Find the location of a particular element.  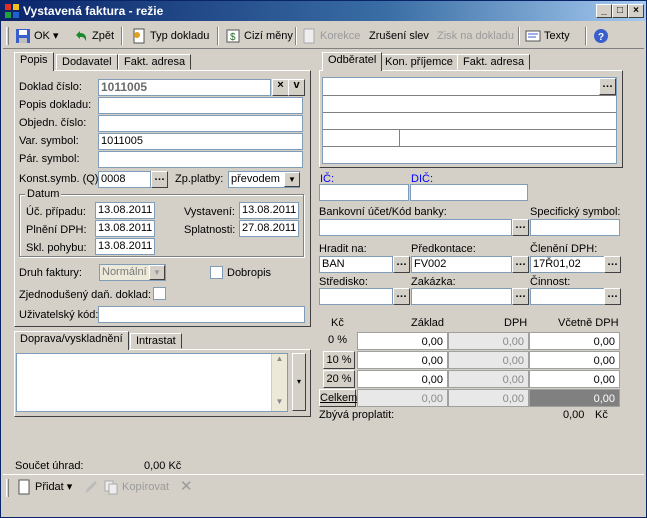

center-label: Středisko: is located at coordinates (343, 282).